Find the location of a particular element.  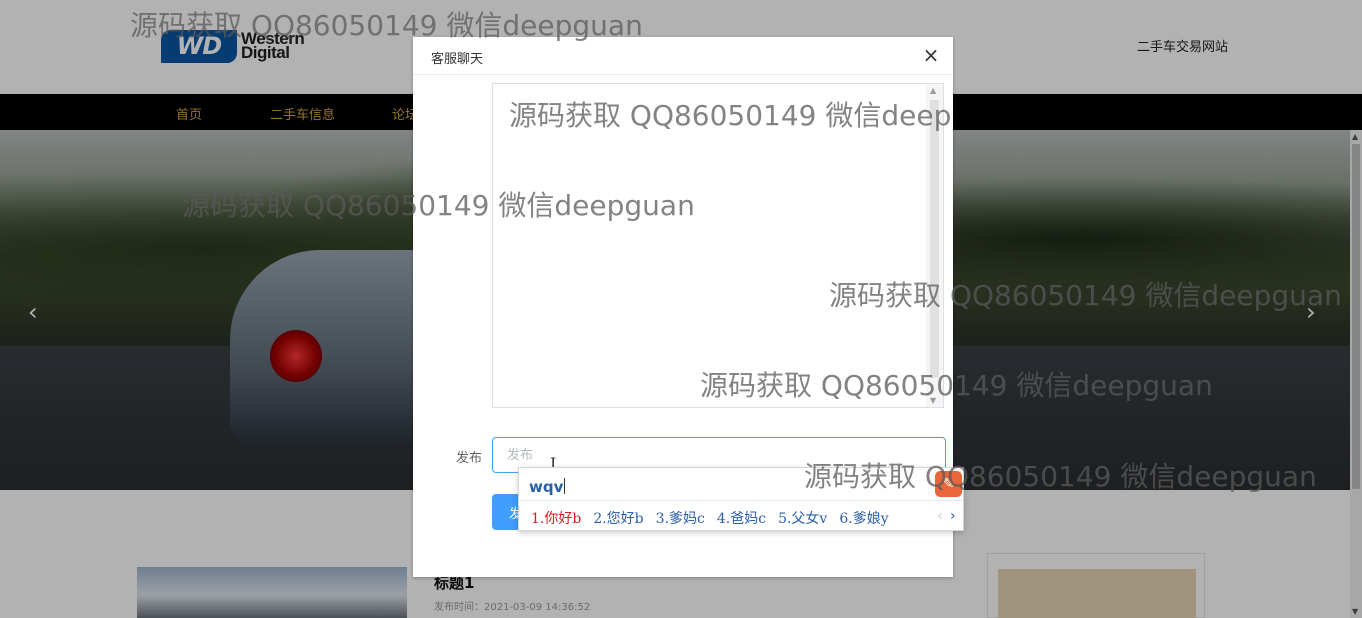

ime-candidates: 1.你好b 2.您好b 3.爹妈c 4.爸妈c 5.父女v 6.爹娘y is located at coordinates (710, 518).